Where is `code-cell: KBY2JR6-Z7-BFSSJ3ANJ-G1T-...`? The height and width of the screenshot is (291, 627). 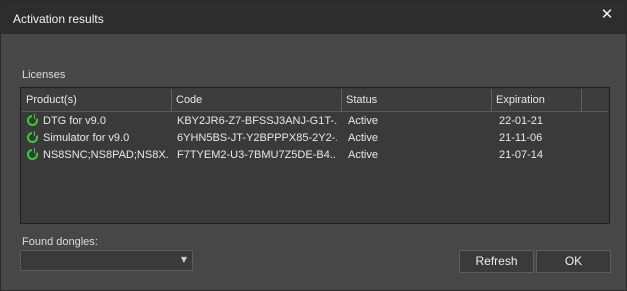 code-cell: KBY2JR6-Z7-BFSSJ3ANJ-G1T-... is located at coordinates (257, 121).